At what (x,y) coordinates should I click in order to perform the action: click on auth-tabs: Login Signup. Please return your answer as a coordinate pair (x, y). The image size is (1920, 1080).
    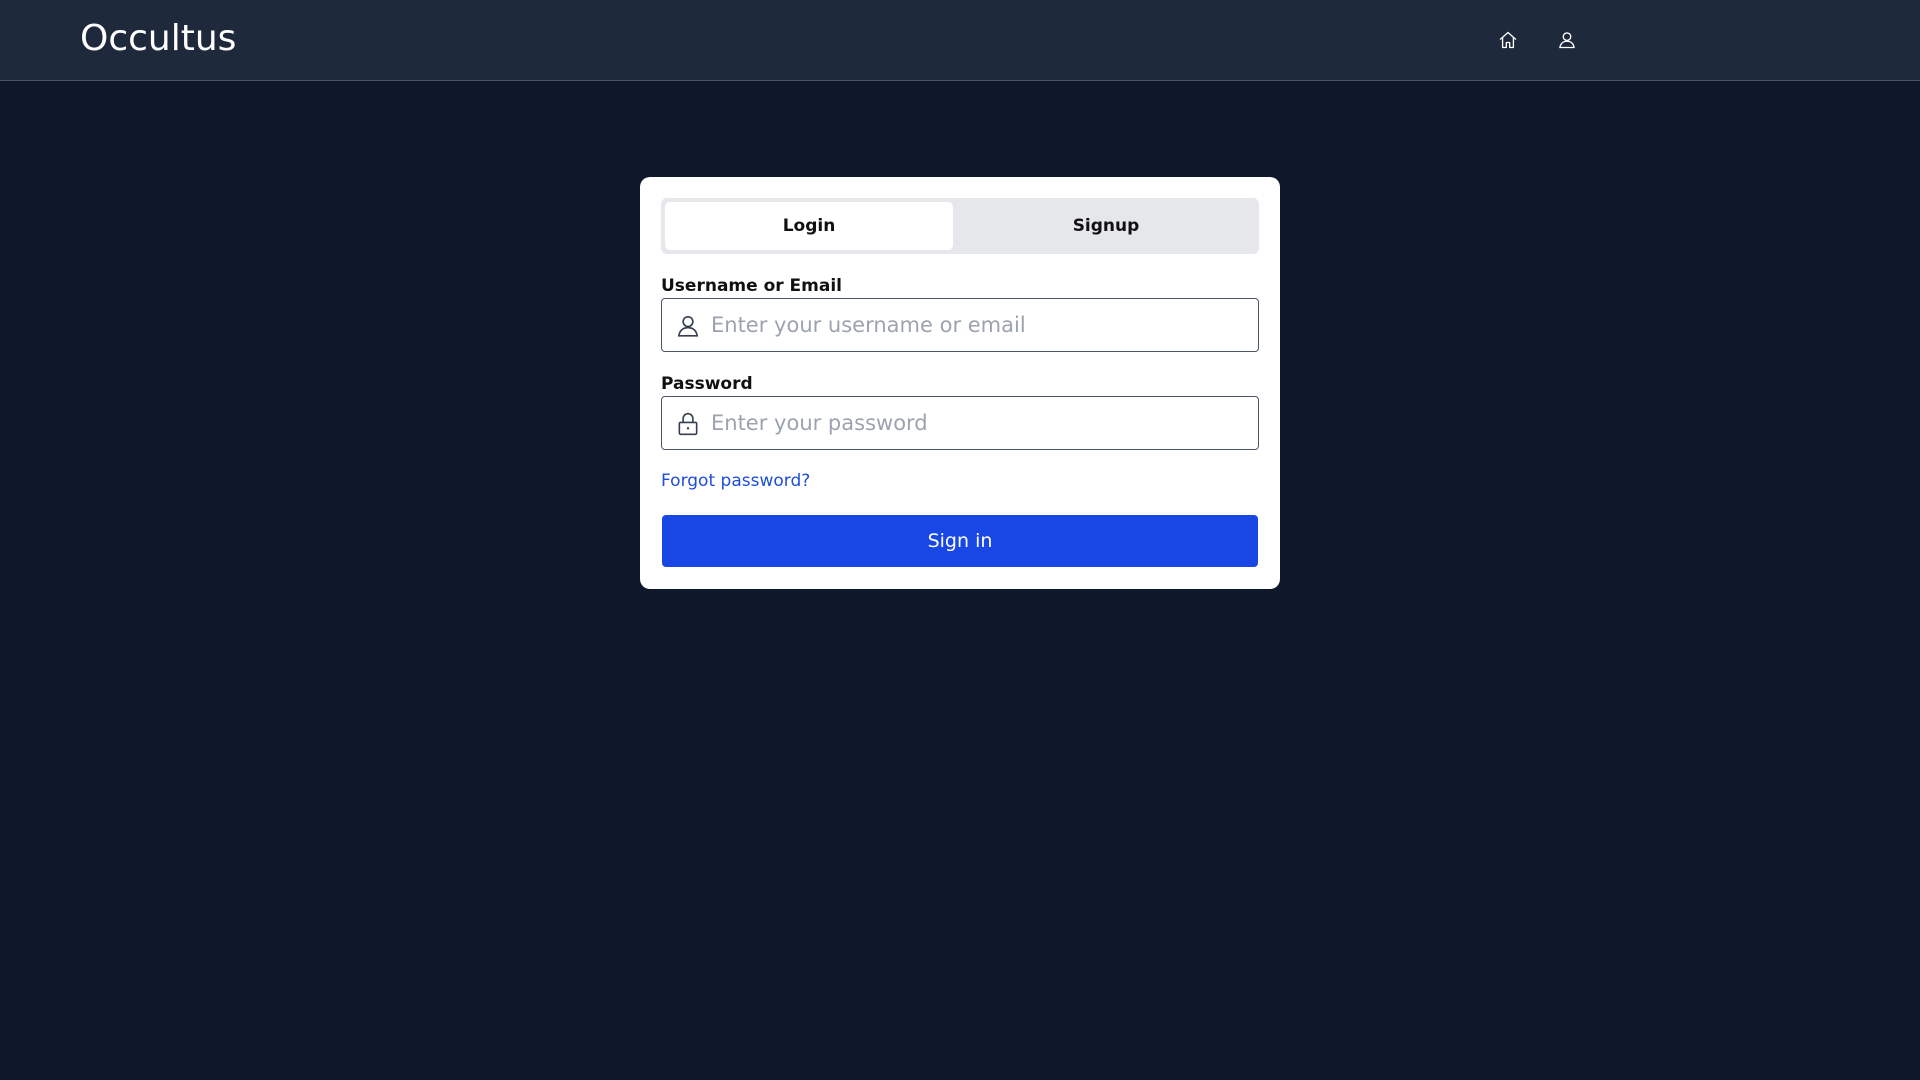
    Looking at the image, I should click on (960, 226).